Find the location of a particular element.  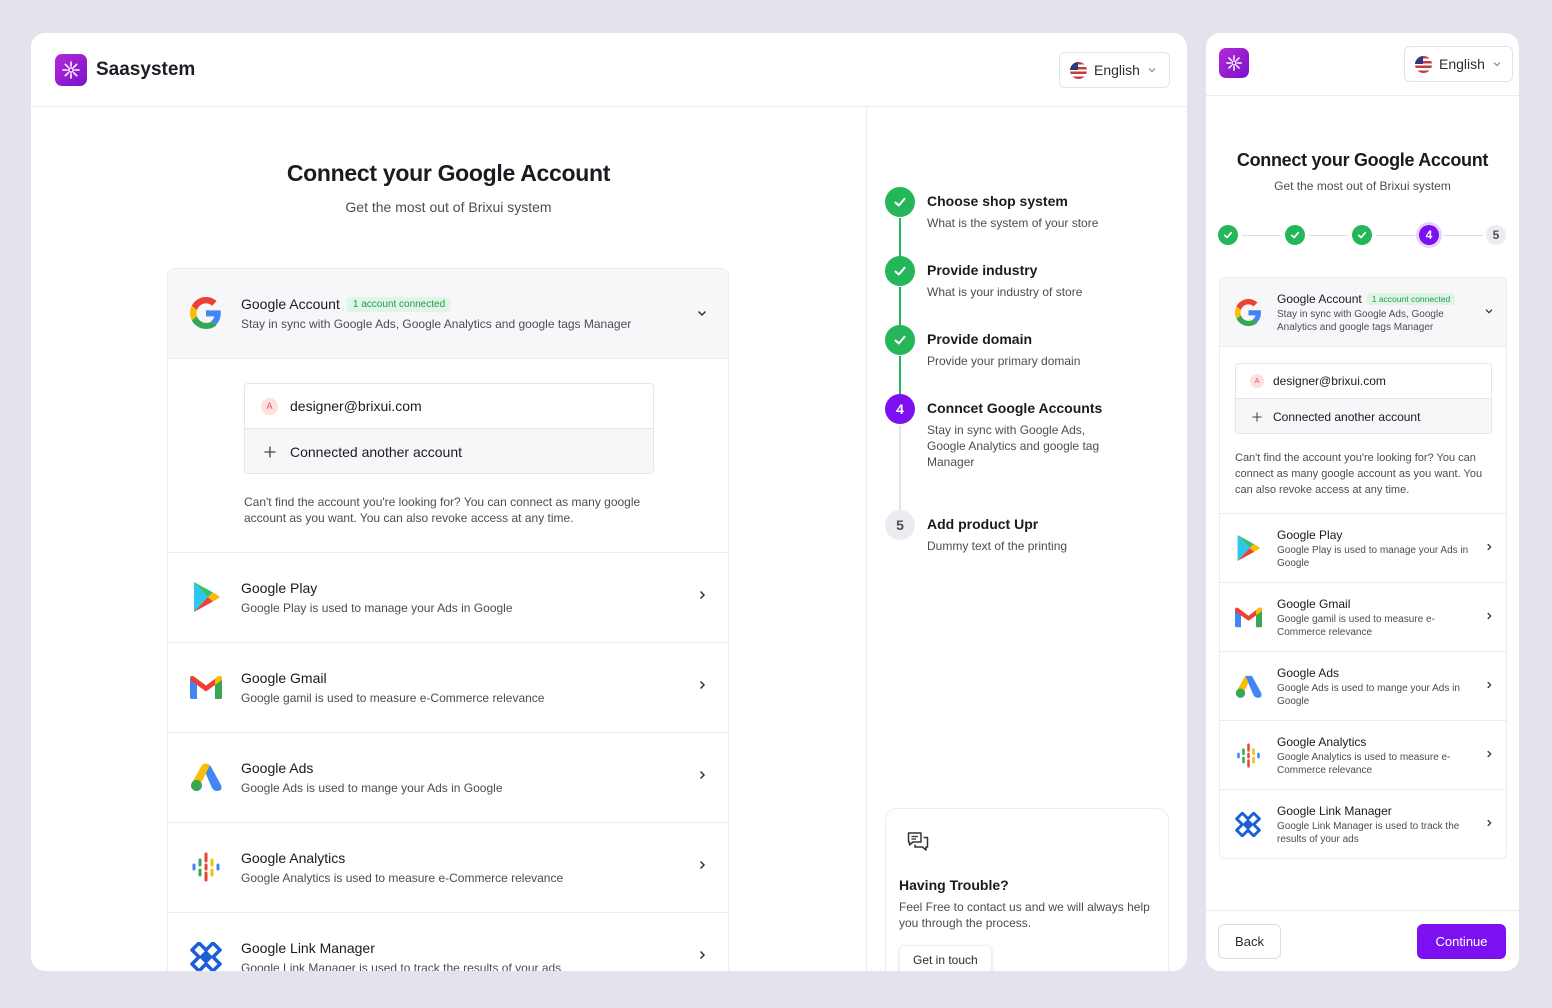

page-subtitle: Get the most out of Brixui system is located at coordinates (1362, 186).